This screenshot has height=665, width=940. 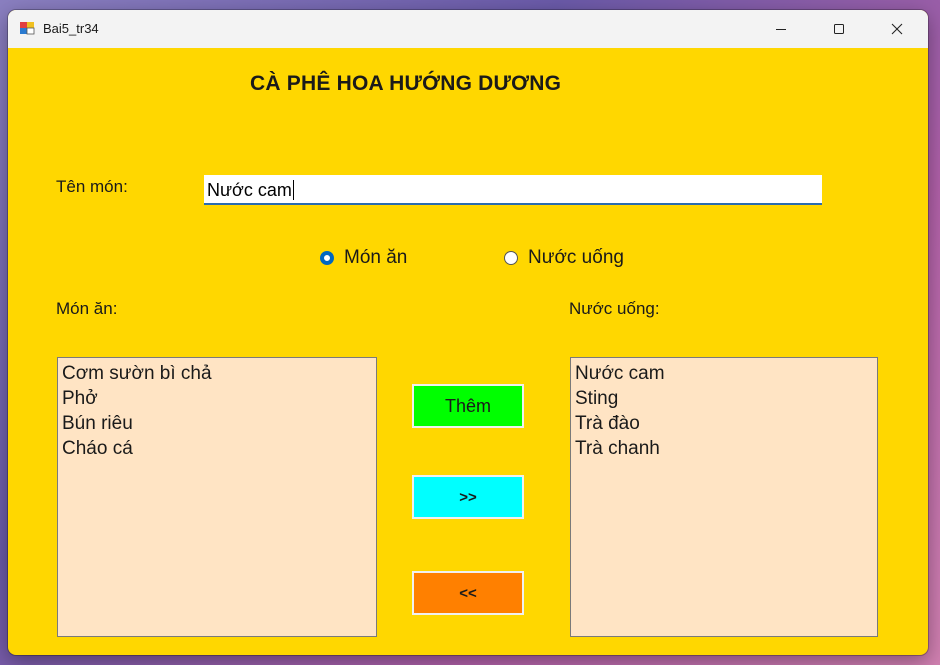 I want to click on radio-drink: Nước uống, so click(x=564, y=258).